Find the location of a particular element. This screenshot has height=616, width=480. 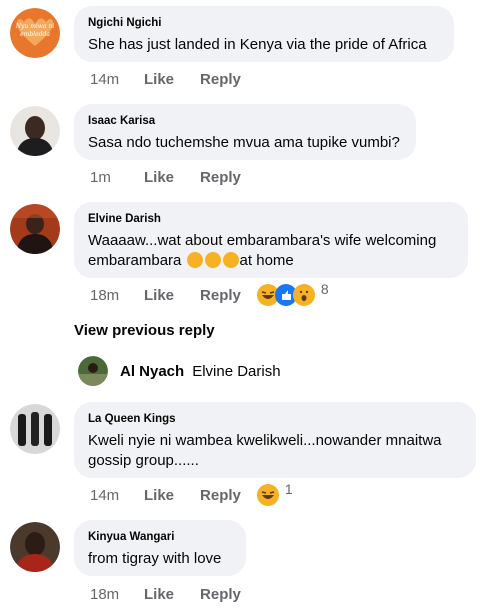

reactions-summary: 8 is located at coordinates (292, 293).